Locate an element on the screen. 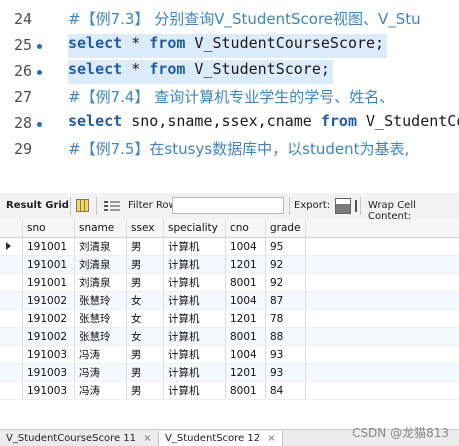 The height and width of the screenshot is (446, 459). code-line-29: 29 #【例7.5】在stusys数据库中，以student为基表, is located at coordinates (229, 150).